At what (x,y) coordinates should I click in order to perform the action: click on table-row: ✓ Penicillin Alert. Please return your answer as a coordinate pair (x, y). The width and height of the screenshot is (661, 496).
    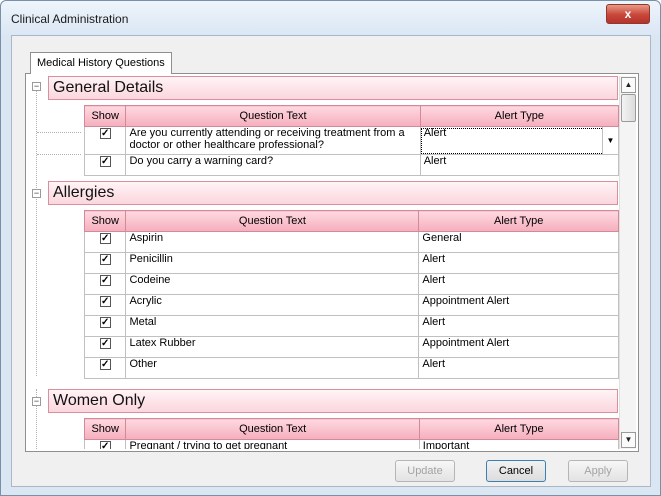
    Looking at the image, I should click on (351, 263).